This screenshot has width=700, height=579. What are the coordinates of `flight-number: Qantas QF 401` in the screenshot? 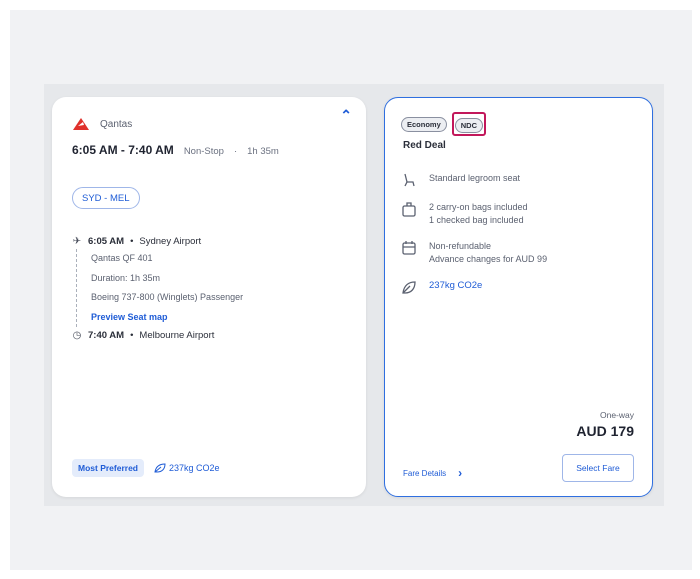 It's located at (122, 258).